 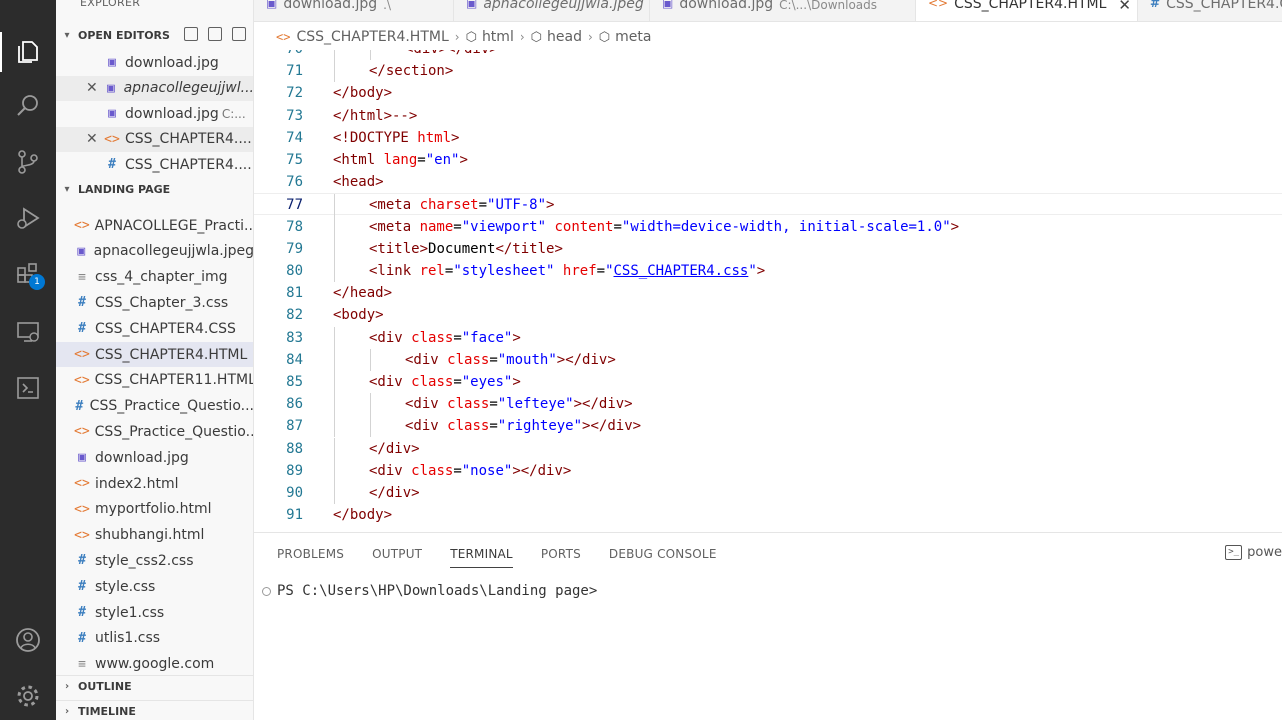 I want to click on token-tag: <meta, so click(x=394, y=205).